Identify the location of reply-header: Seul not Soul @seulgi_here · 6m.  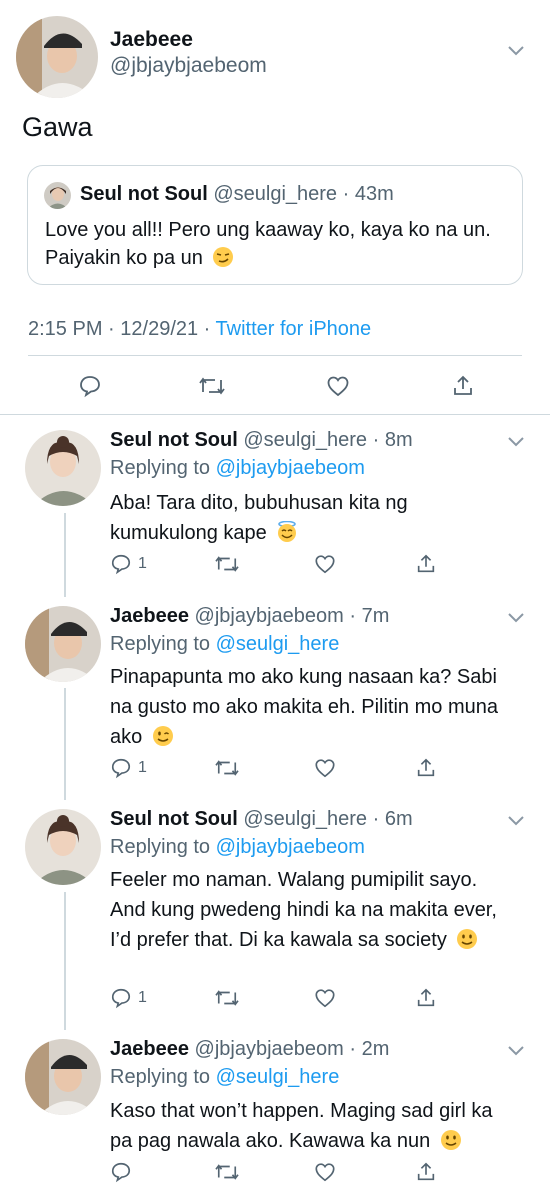
(261, 819).